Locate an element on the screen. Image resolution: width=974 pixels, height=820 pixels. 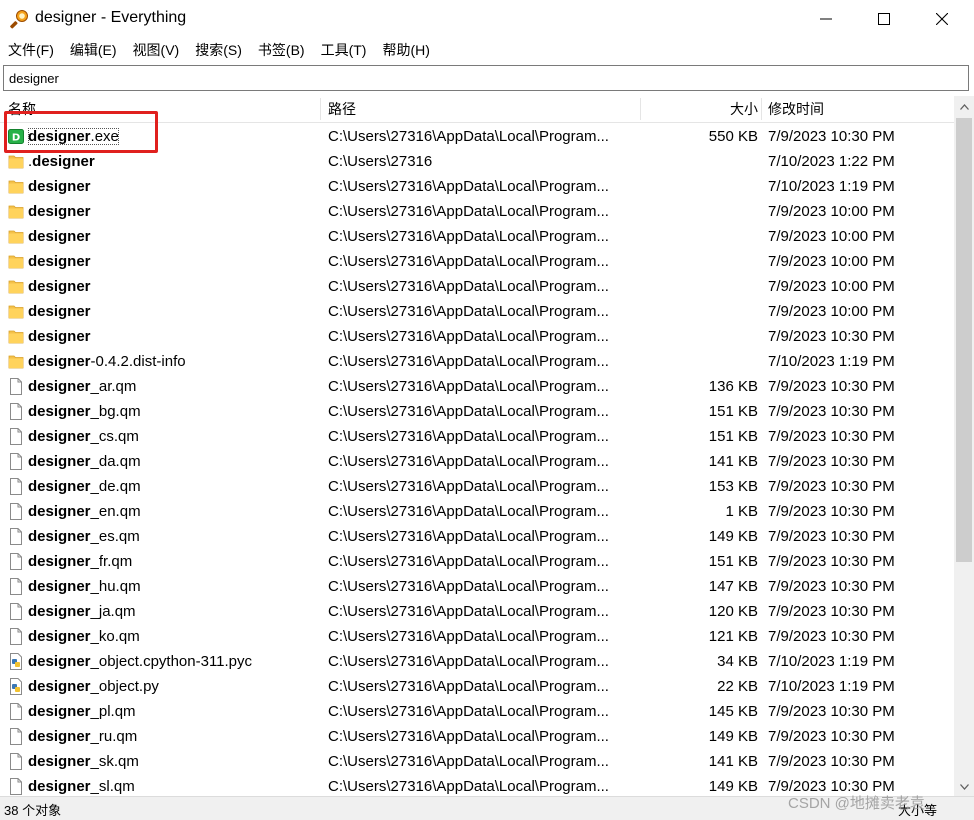
menu-view: 视图(V) is located at coordinates (156, 50).